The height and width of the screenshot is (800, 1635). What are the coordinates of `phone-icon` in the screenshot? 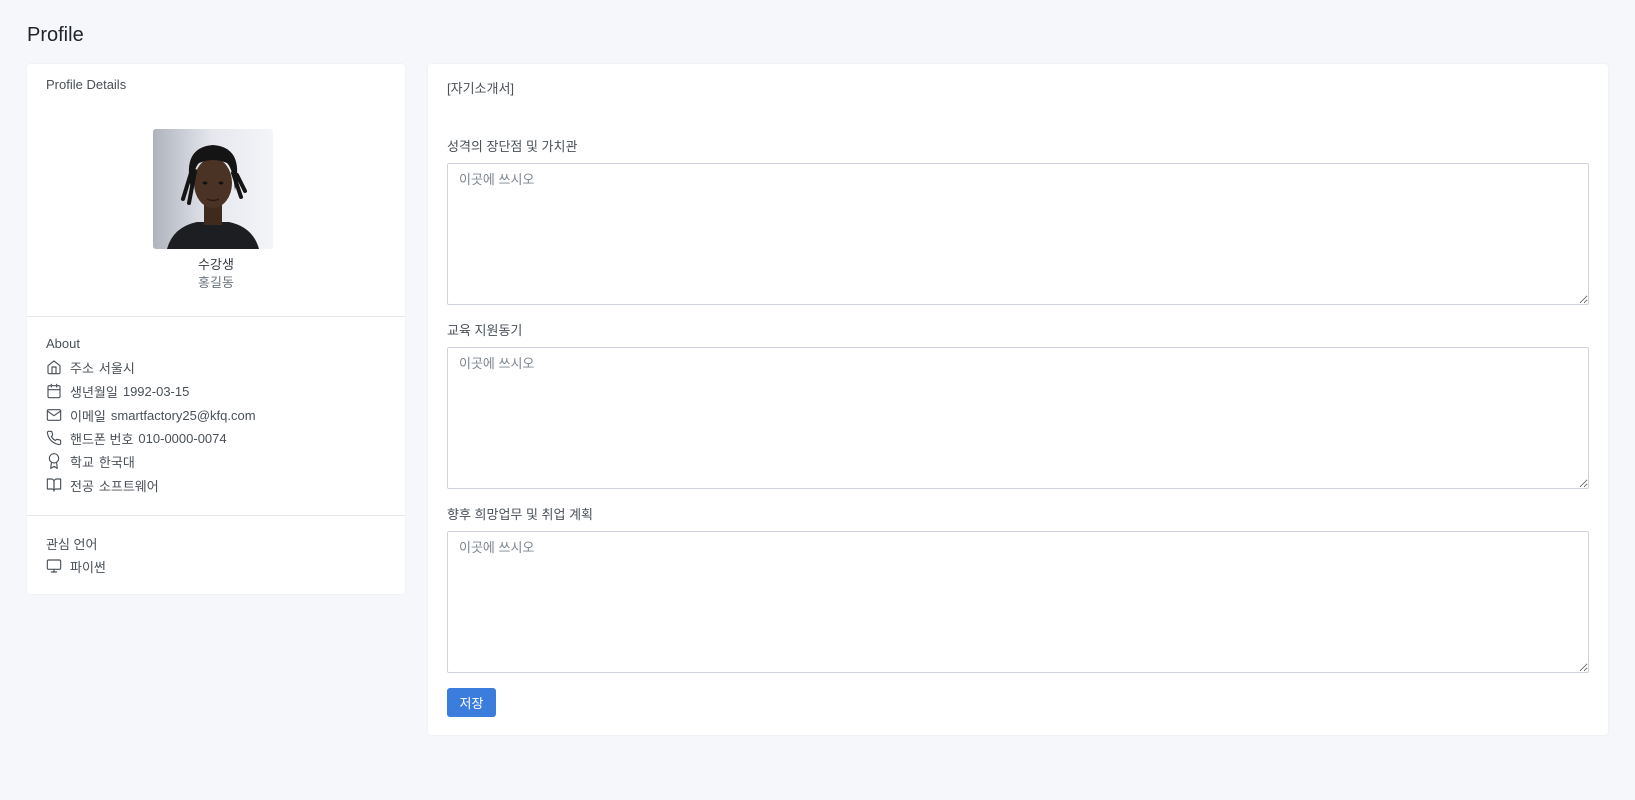 It's located at (54, 438).